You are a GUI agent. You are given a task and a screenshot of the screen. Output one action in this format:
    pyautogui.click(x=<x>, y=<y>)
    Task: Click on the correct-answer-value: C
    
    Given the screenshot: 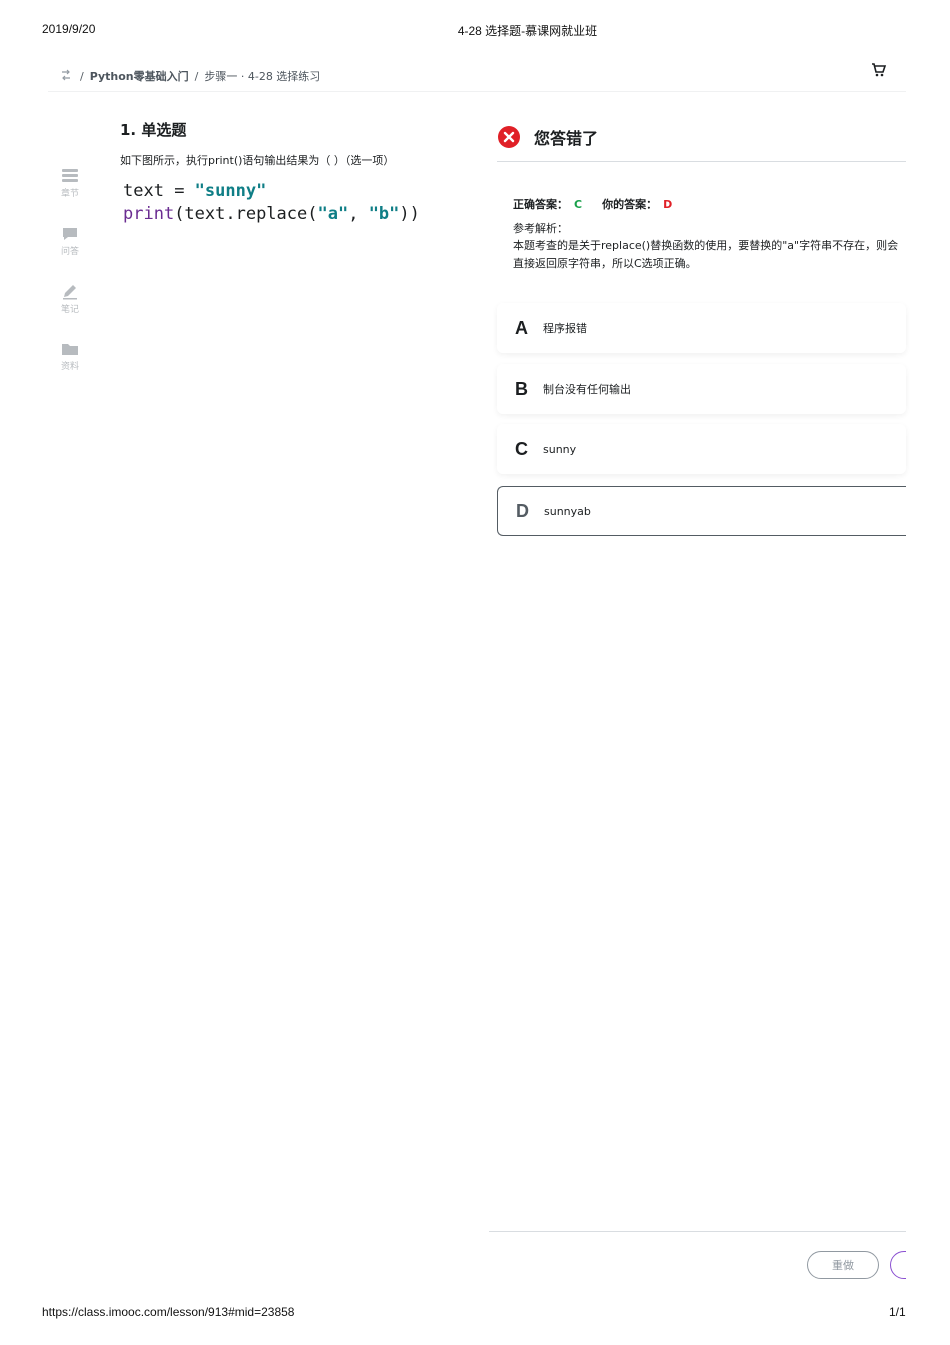 What is the action you would take?
    pyautogui.click(x=578, y=204)
    